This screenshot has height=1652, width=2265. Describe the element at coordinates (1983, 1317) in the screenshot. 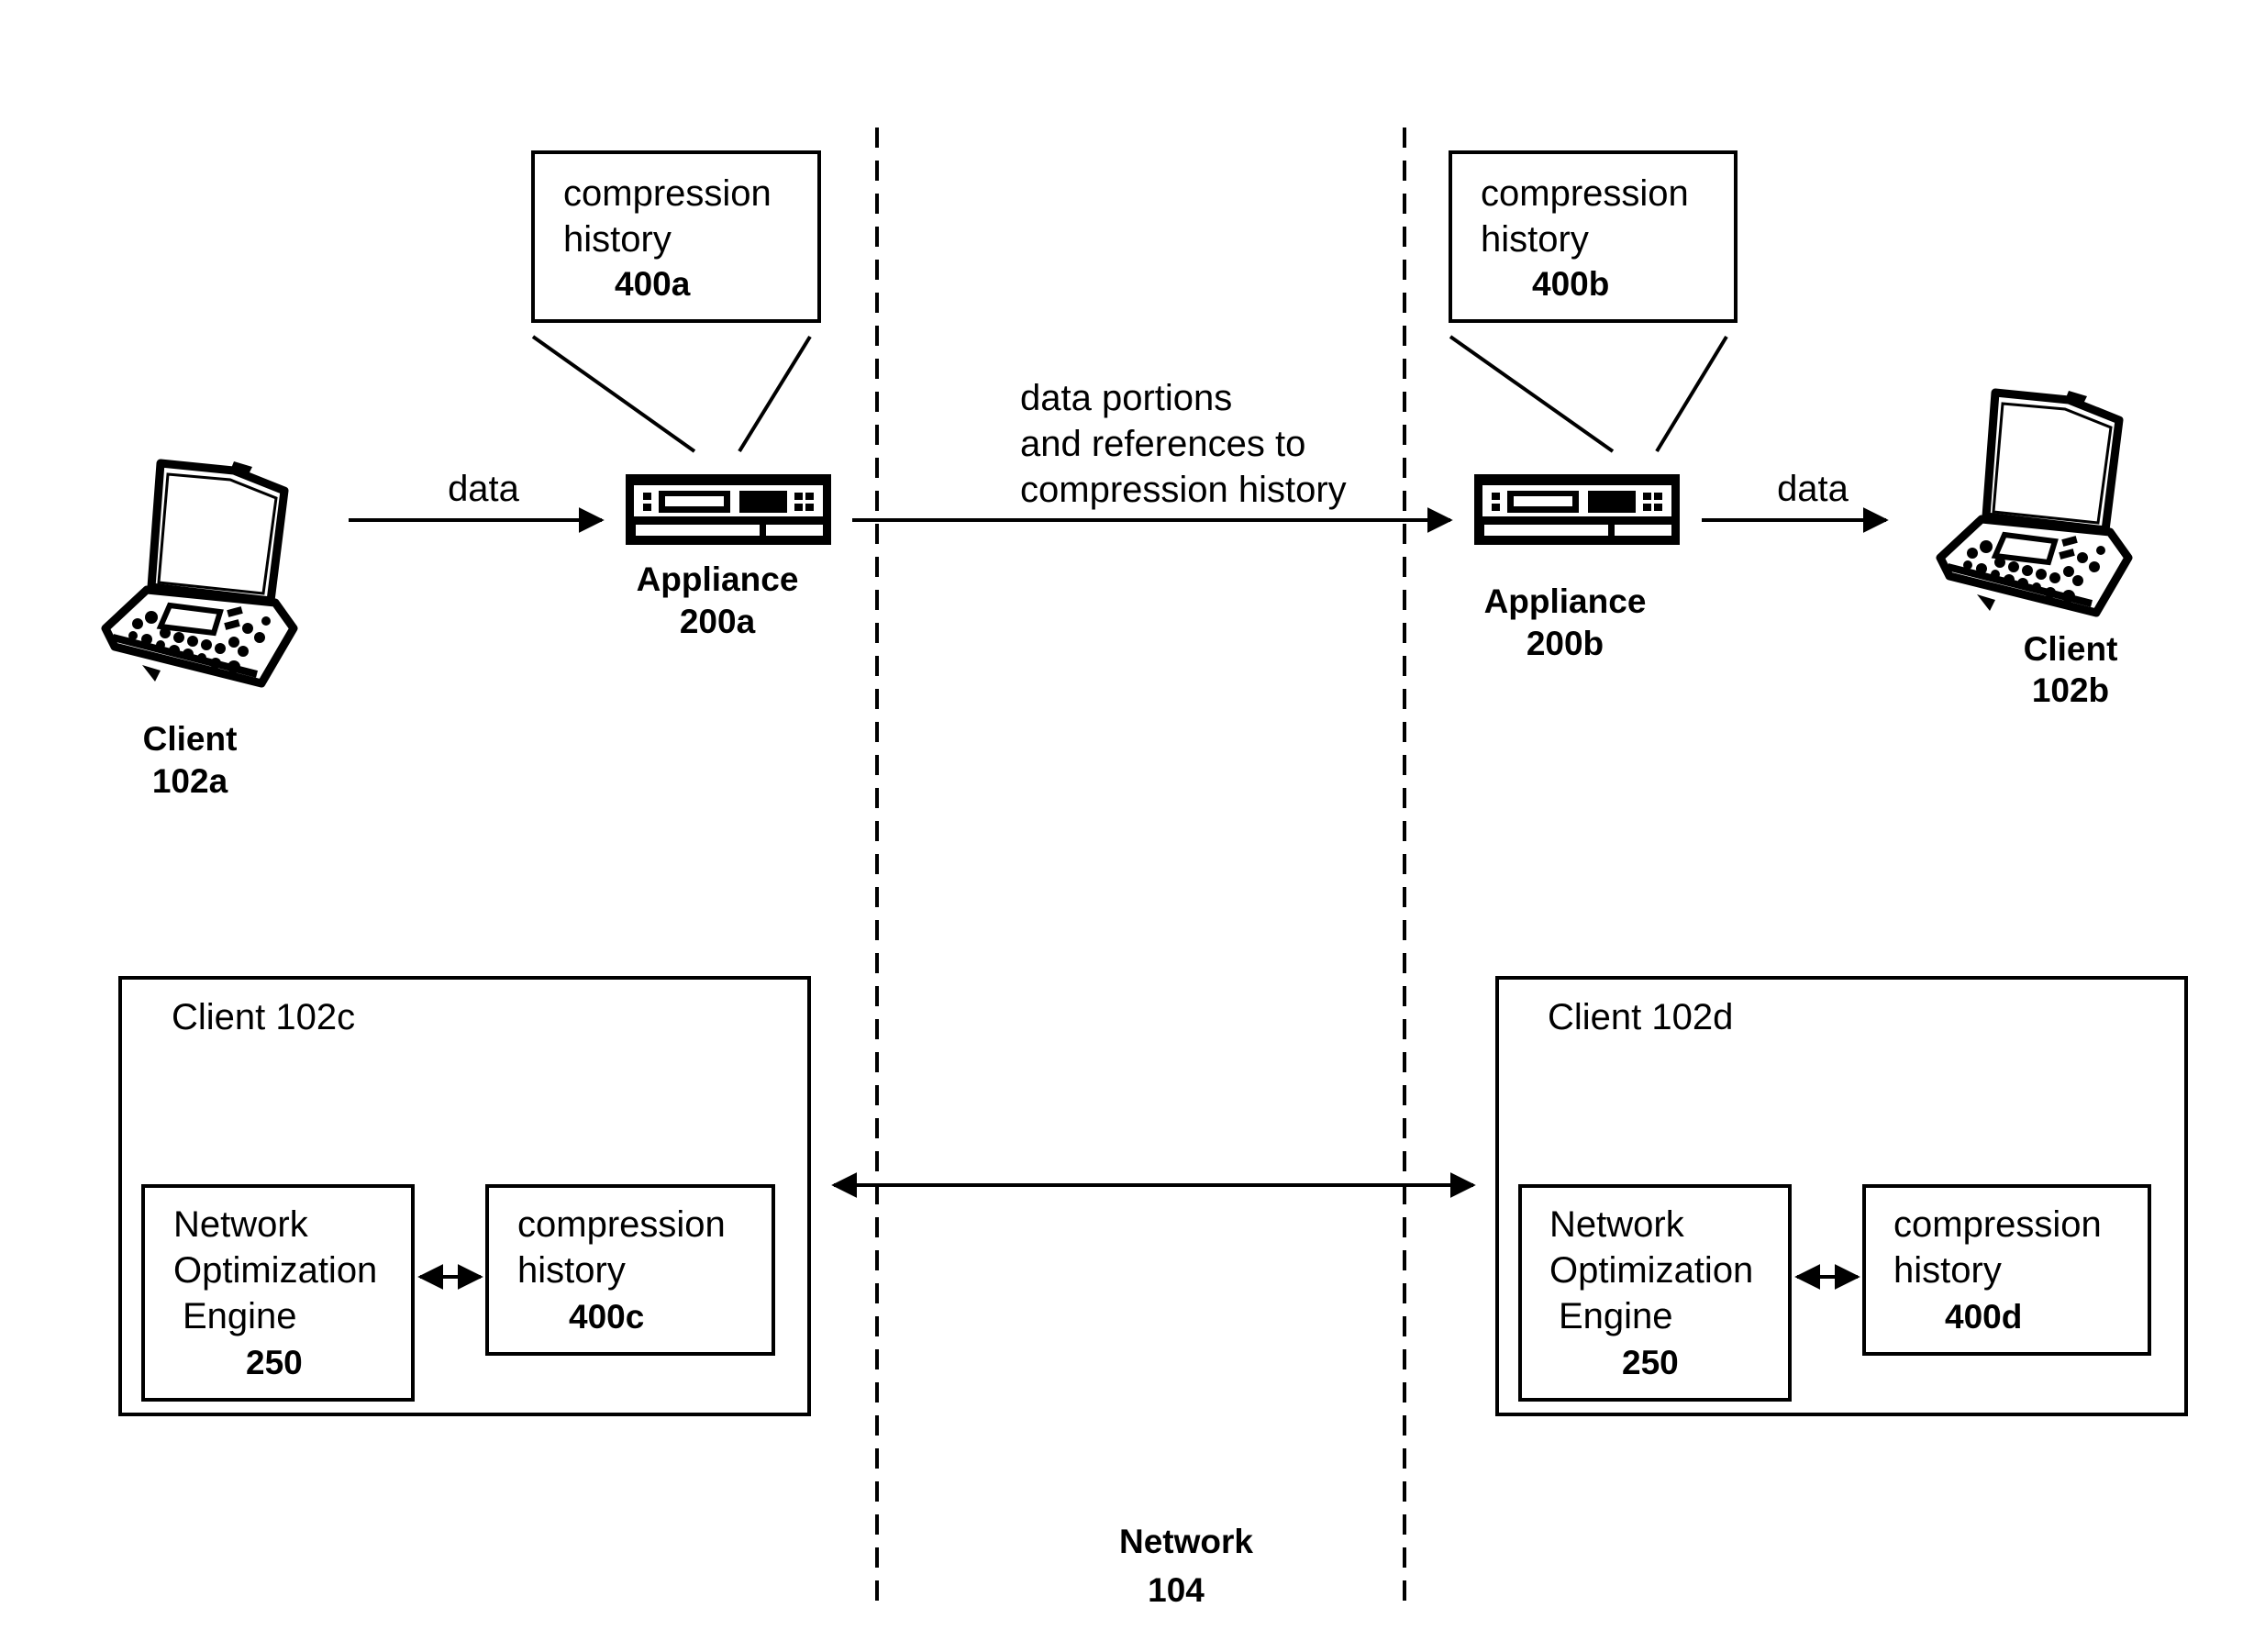

I see `svg-text: 400d` at that location.